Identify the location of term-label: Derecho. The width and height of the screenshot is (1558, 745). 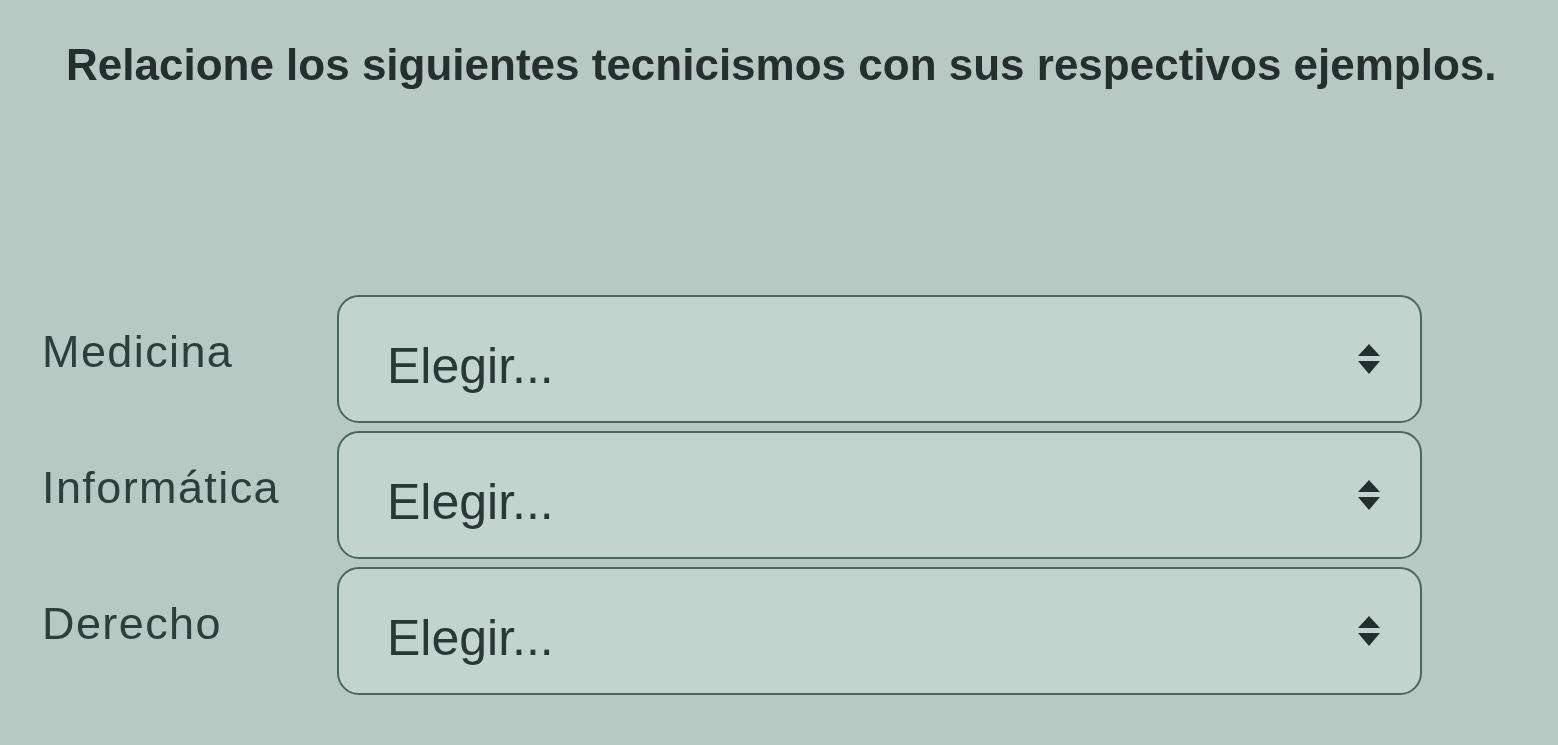
(132, 624).